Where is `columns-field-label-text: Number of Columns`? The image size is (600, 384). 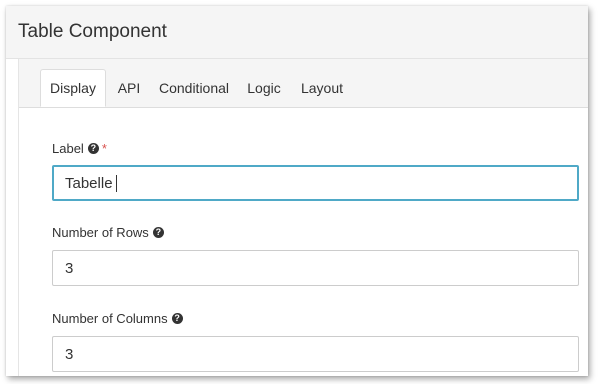
columns-field-label-text: Number of Columns is located at coordinates (110, 318).